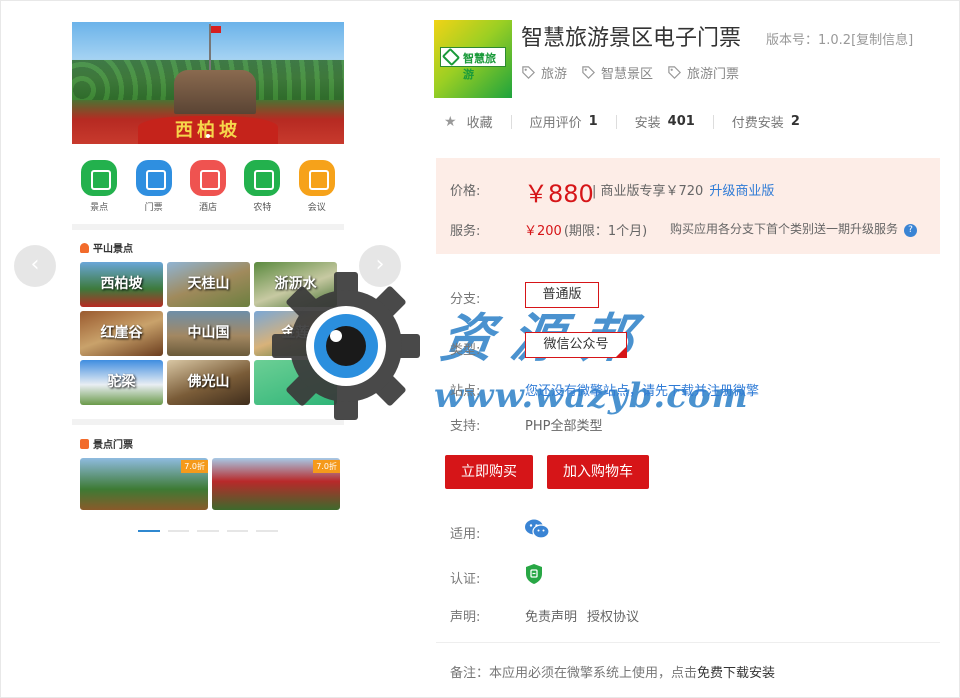  I want to click on preview-icon-ticket: 门票, so click(154, 189).